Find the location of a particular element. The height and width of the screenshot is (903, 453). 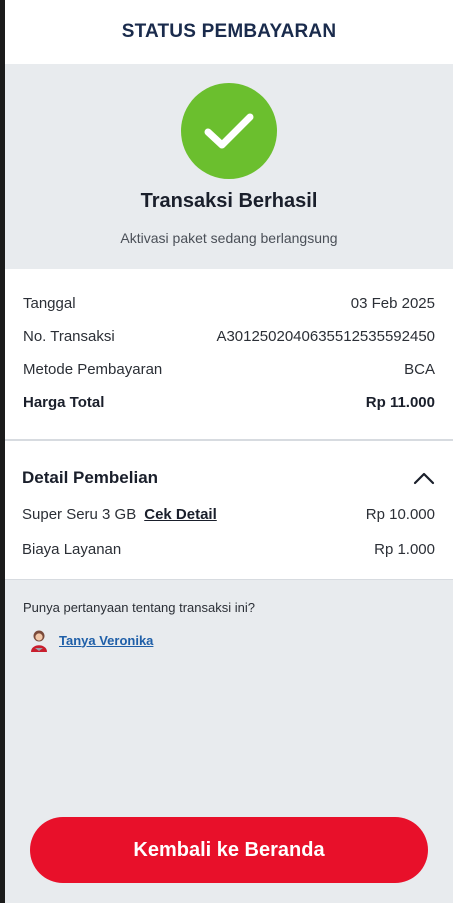

package-name: Super Seru 3 GB is located at coordinates (79, 514).